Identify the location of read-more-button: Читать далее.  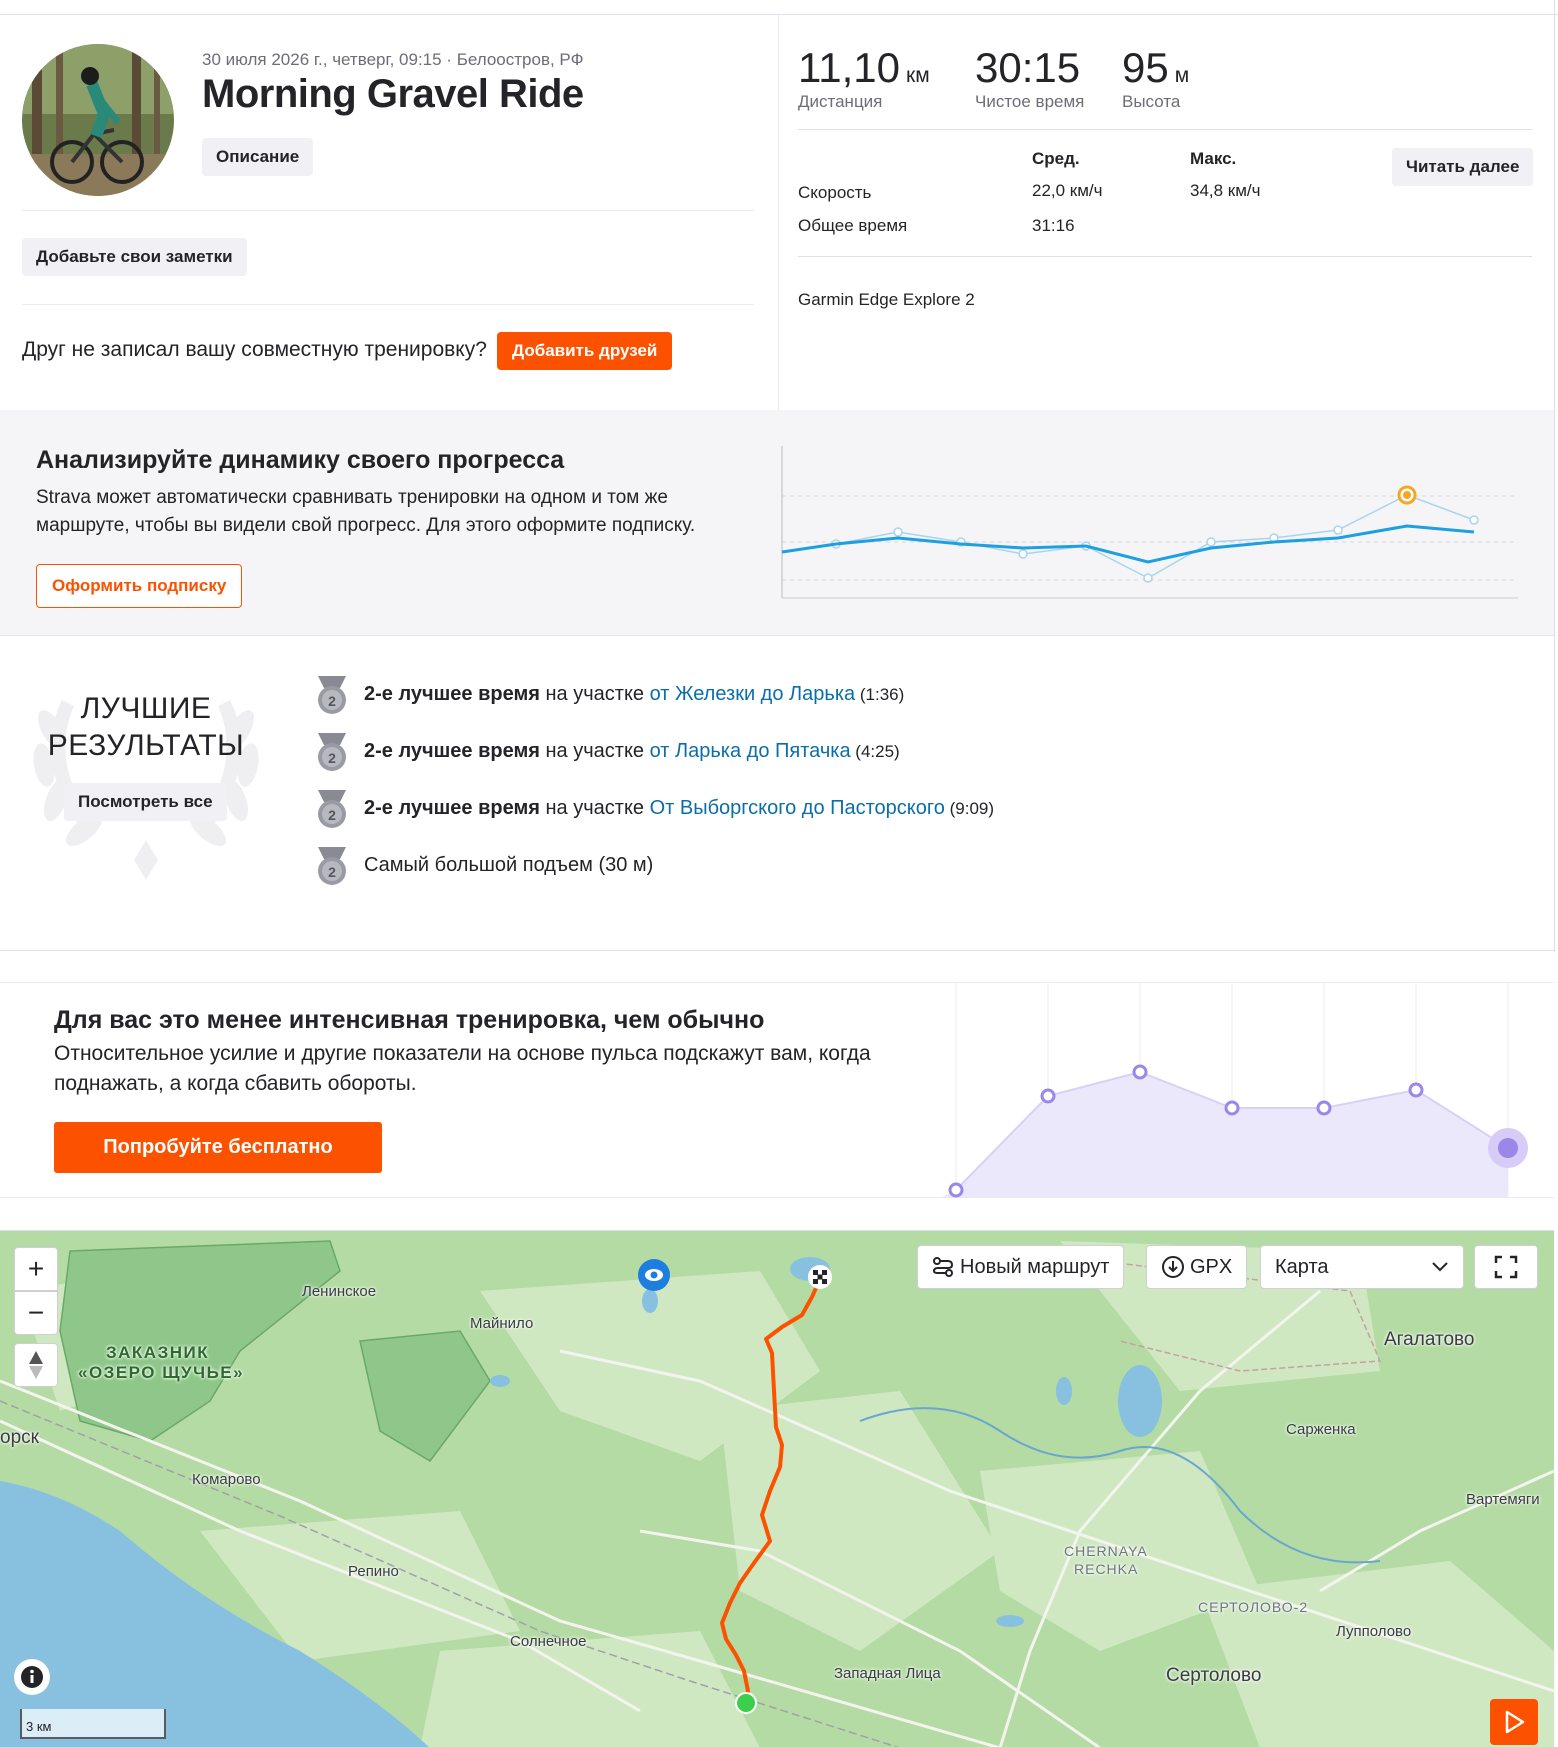
(1463, 167).